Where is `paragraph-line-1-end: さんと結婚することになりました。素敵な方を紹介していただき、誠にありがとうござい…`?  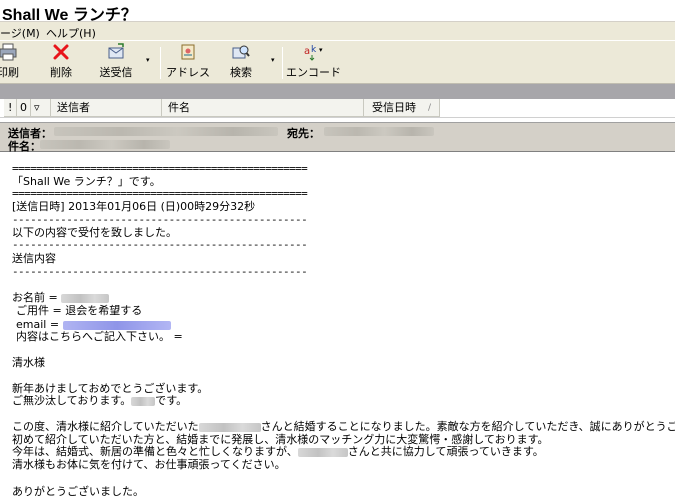
paragraph-line-1-end: さんと結婚することになりました。素敵な方を紹介していただき、誠にありがとうござい… is located at coordinates (467, 426).